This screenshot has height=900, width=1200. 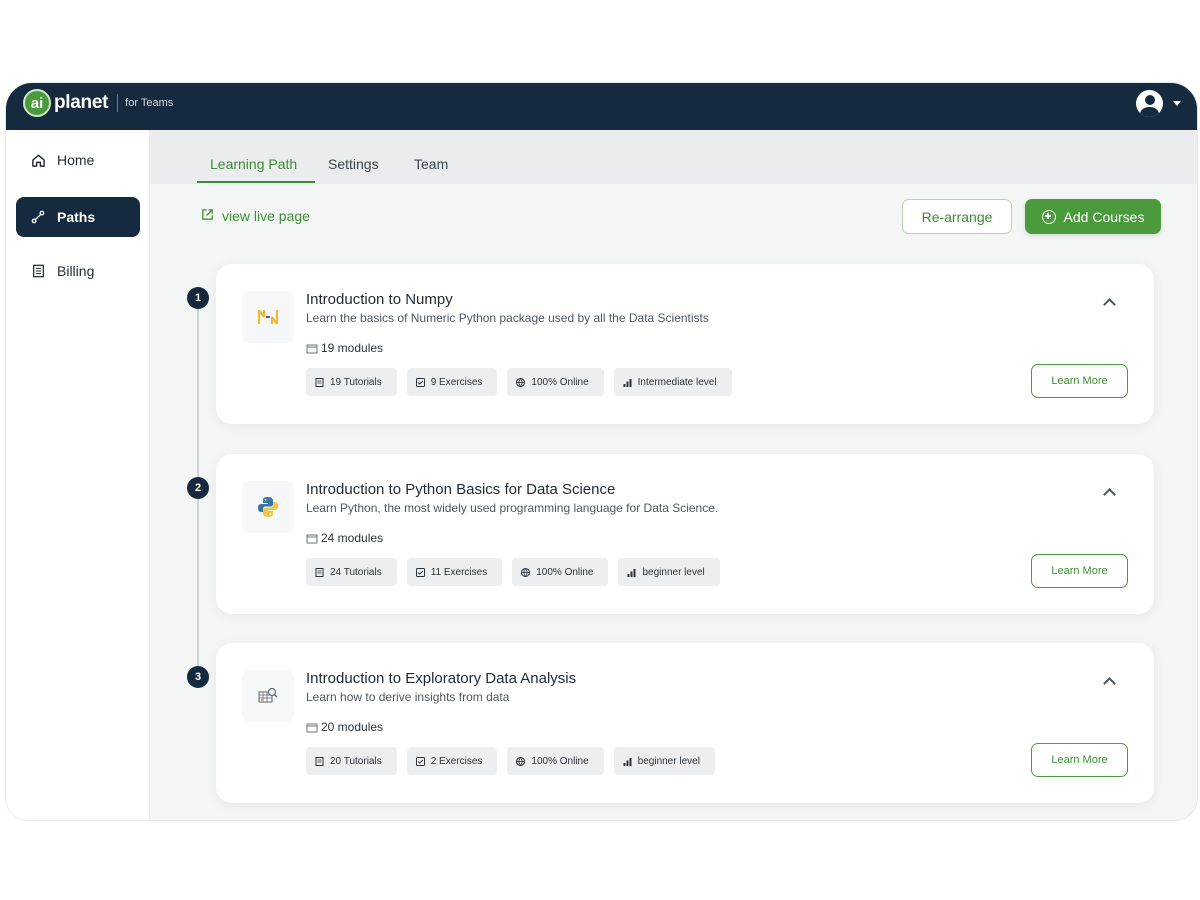 I want to click on sidebar-item-label: Billing, so click(x=76, y=271).